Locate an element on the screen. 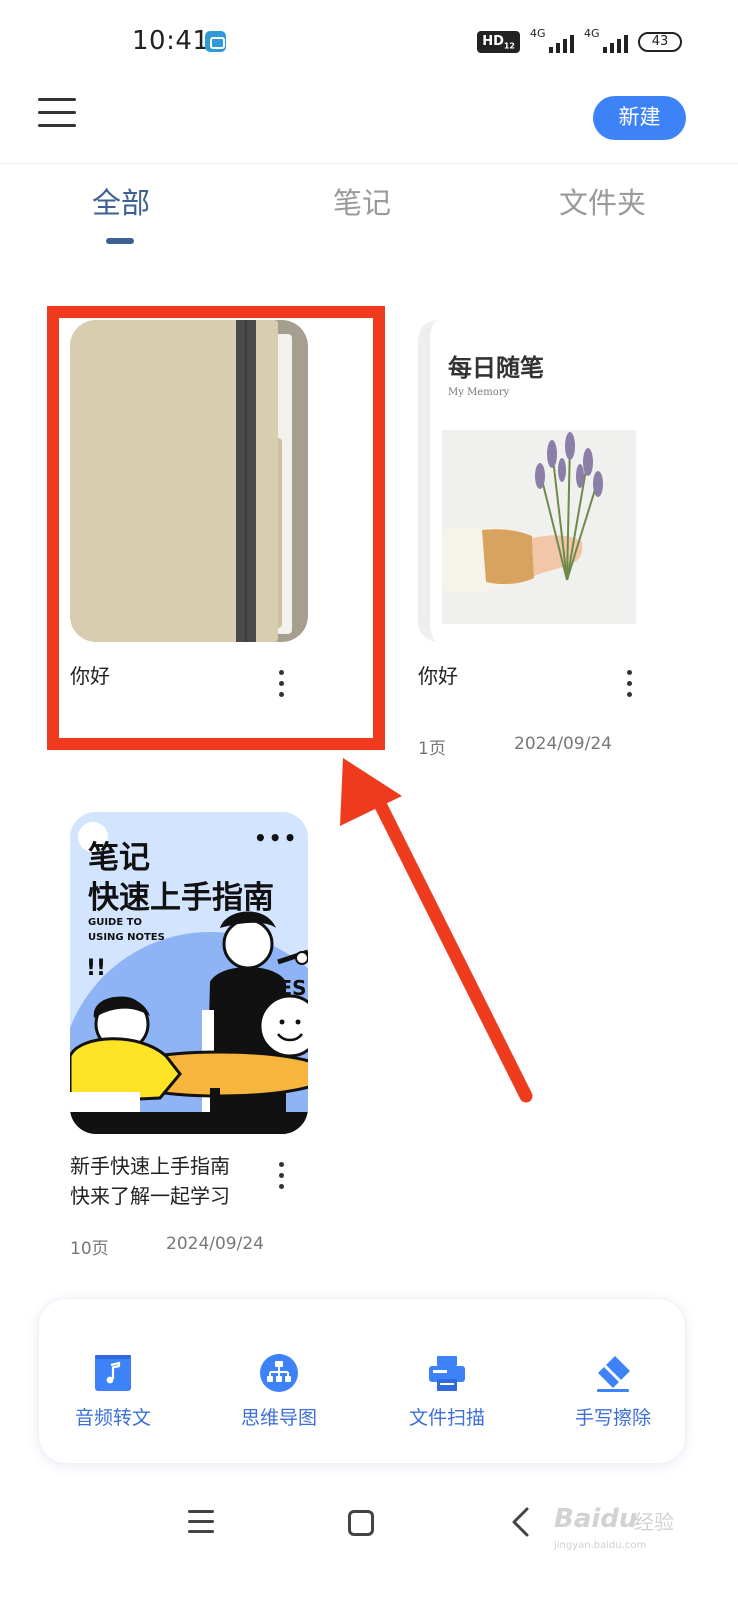  cover-title: 每日随笔 is located at coordinates (496, 367).